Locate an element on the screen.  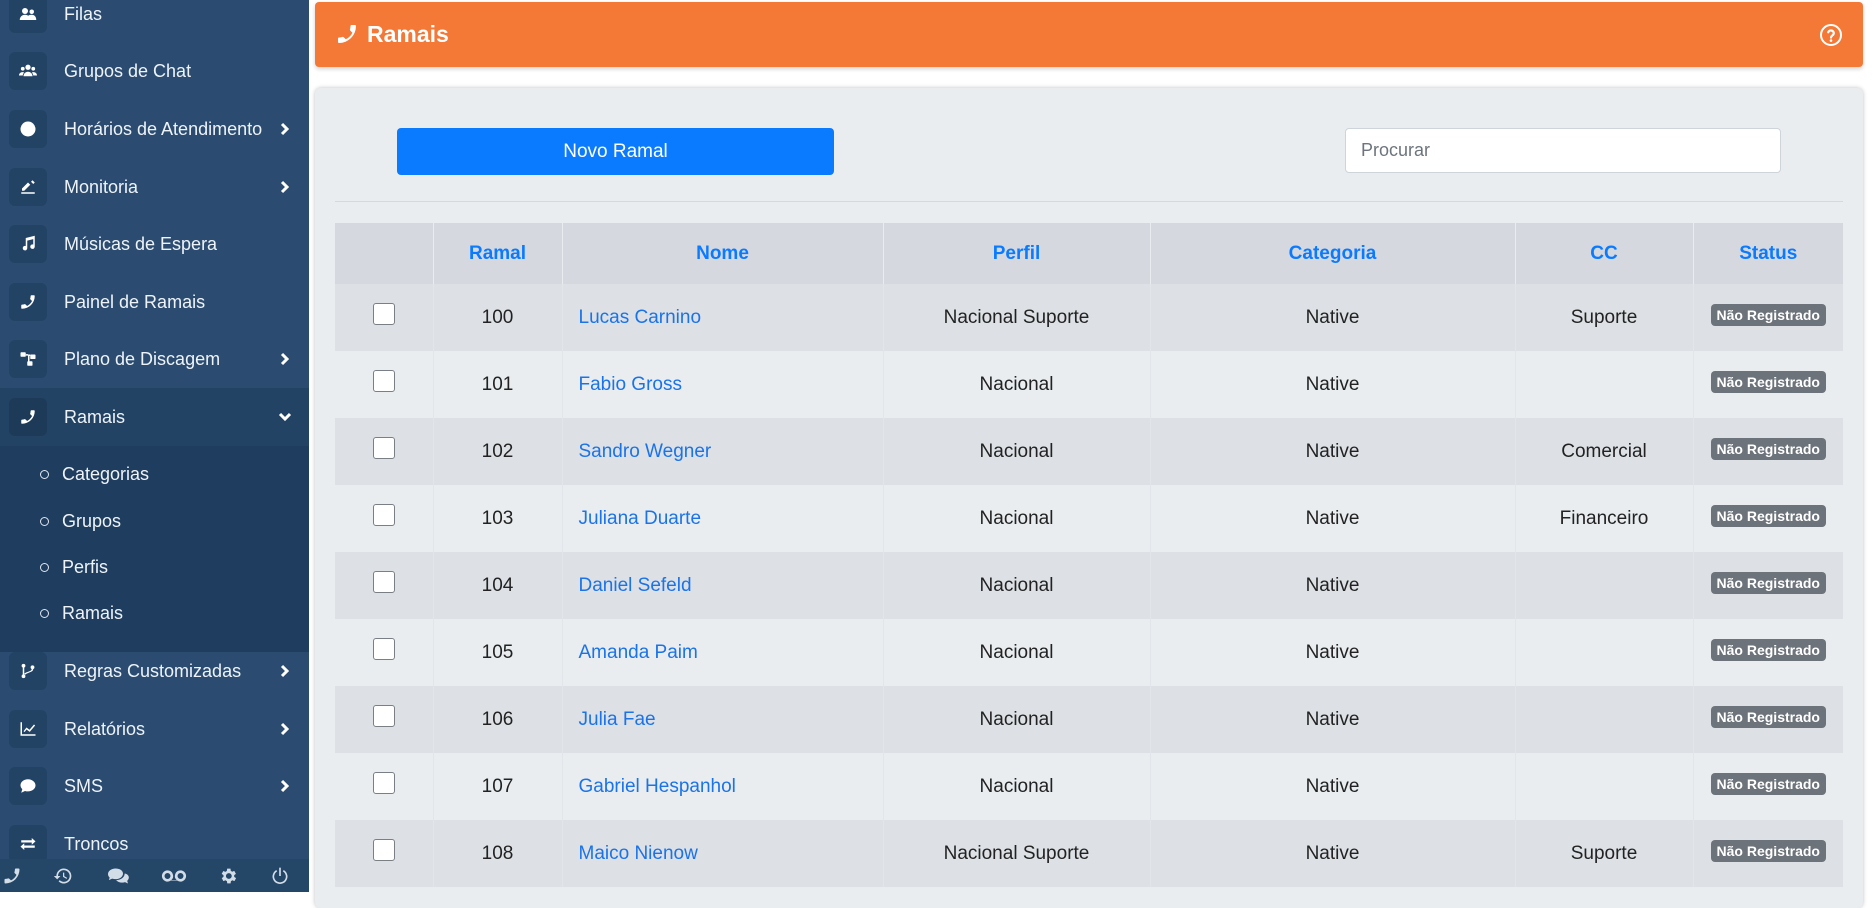
sidebar-item-regras-customizadas: Regras Customizadas is located at coordinates (154, 671).